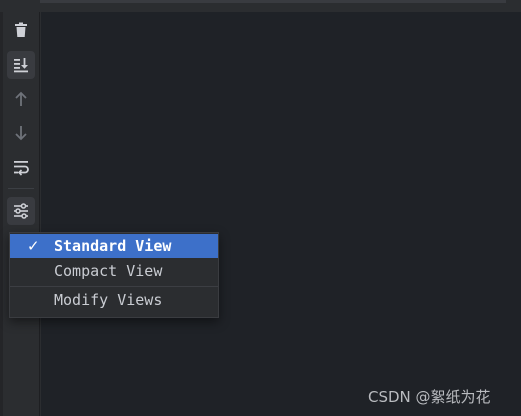 This screenshot has width=521, height=416. I want to click on menu-item-label: Modify Views, so click(108, 300).